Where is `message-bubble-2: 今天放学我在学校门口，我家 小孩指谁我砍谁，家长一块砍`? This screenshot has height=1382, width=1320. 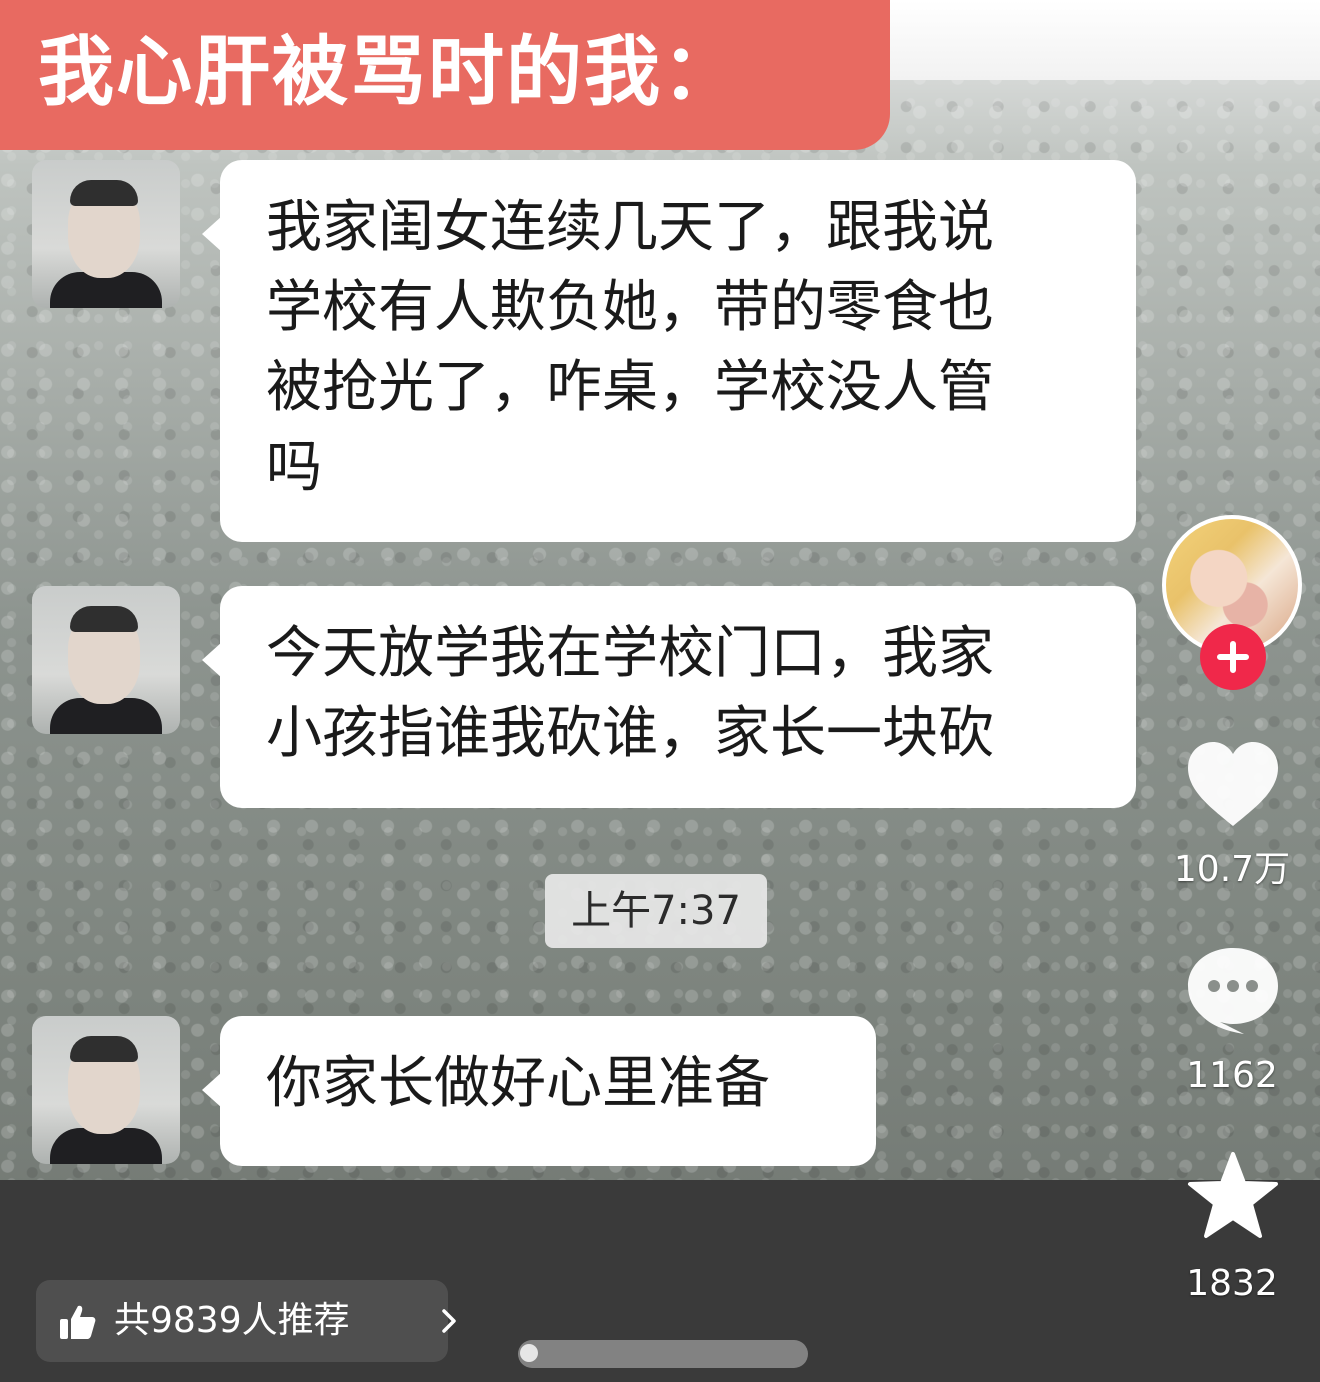
message-bubble-2: 今天放学我在学校门口，我家 小孩指谁我砍谁，家长一块砍 is located at coordinates (669, 697).